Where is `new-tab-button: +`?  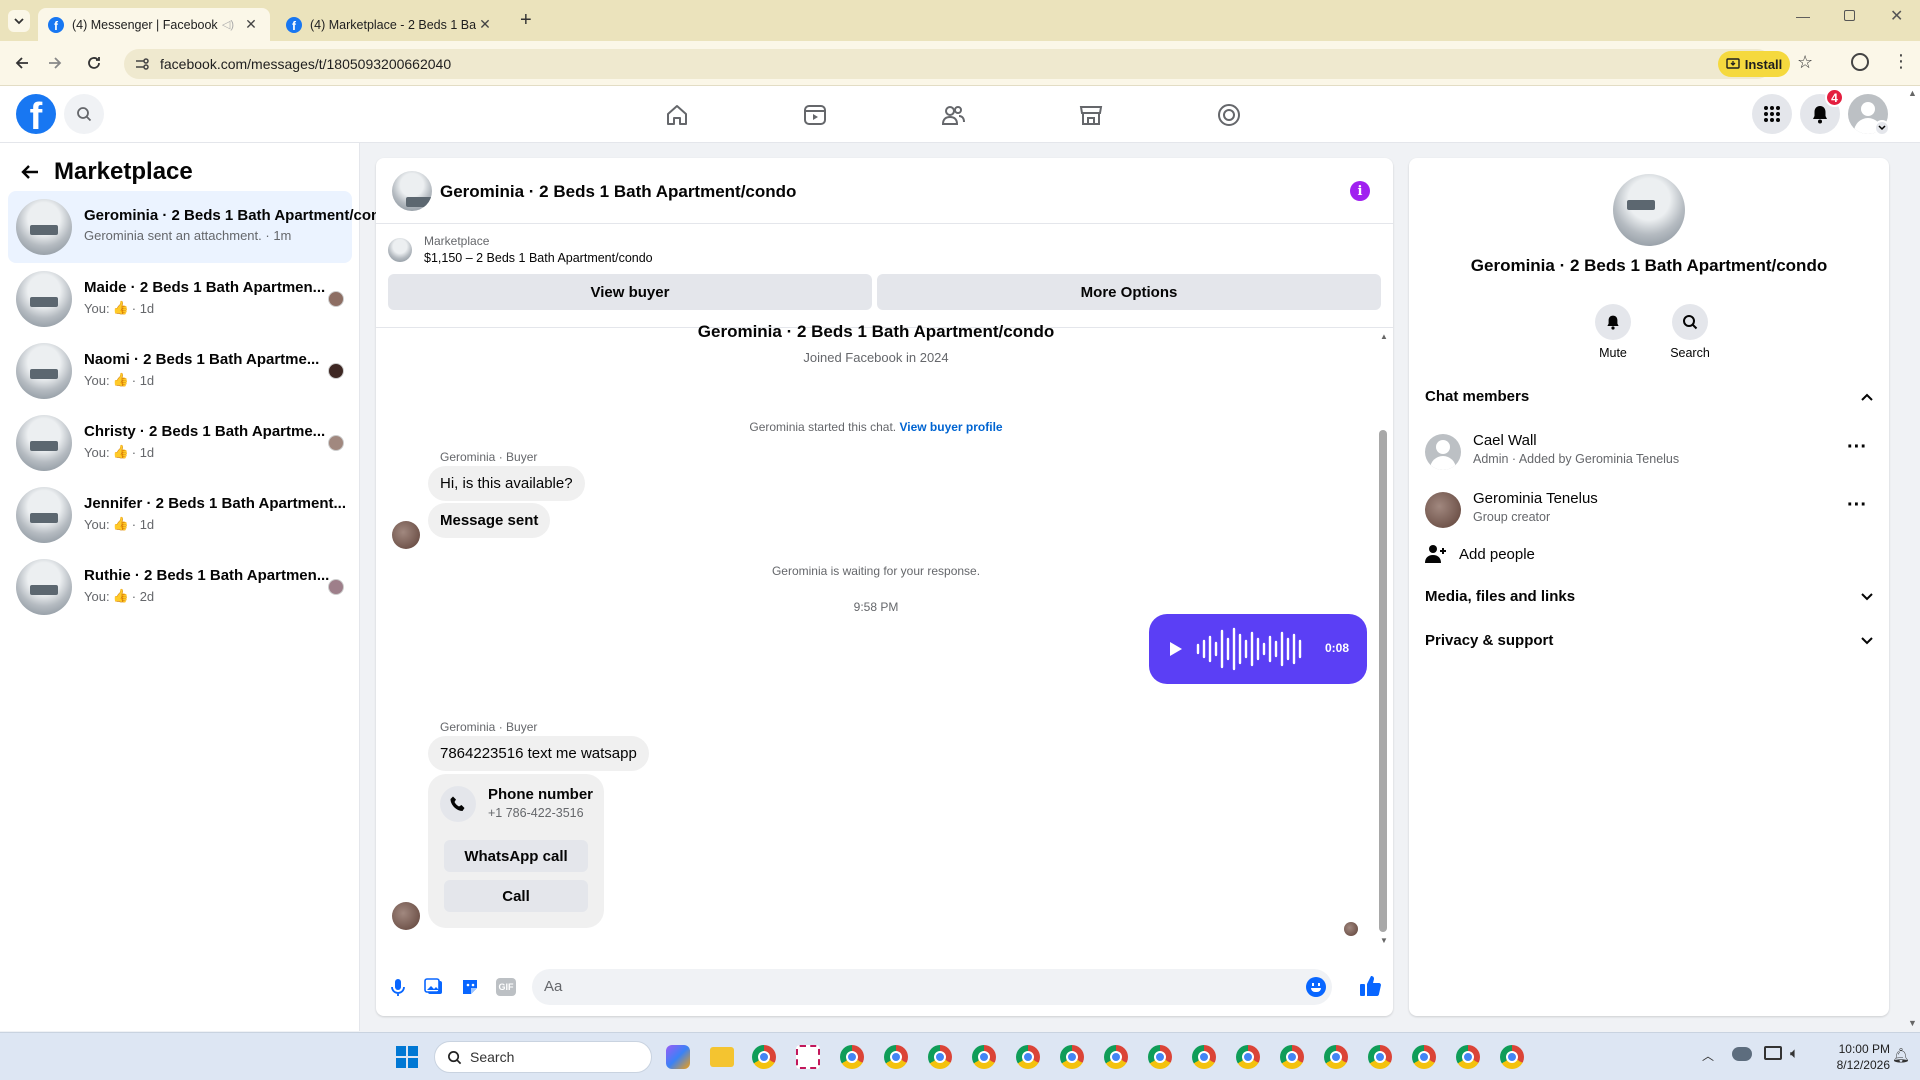
new-tab-button: + is located at coordinates (526, 20).